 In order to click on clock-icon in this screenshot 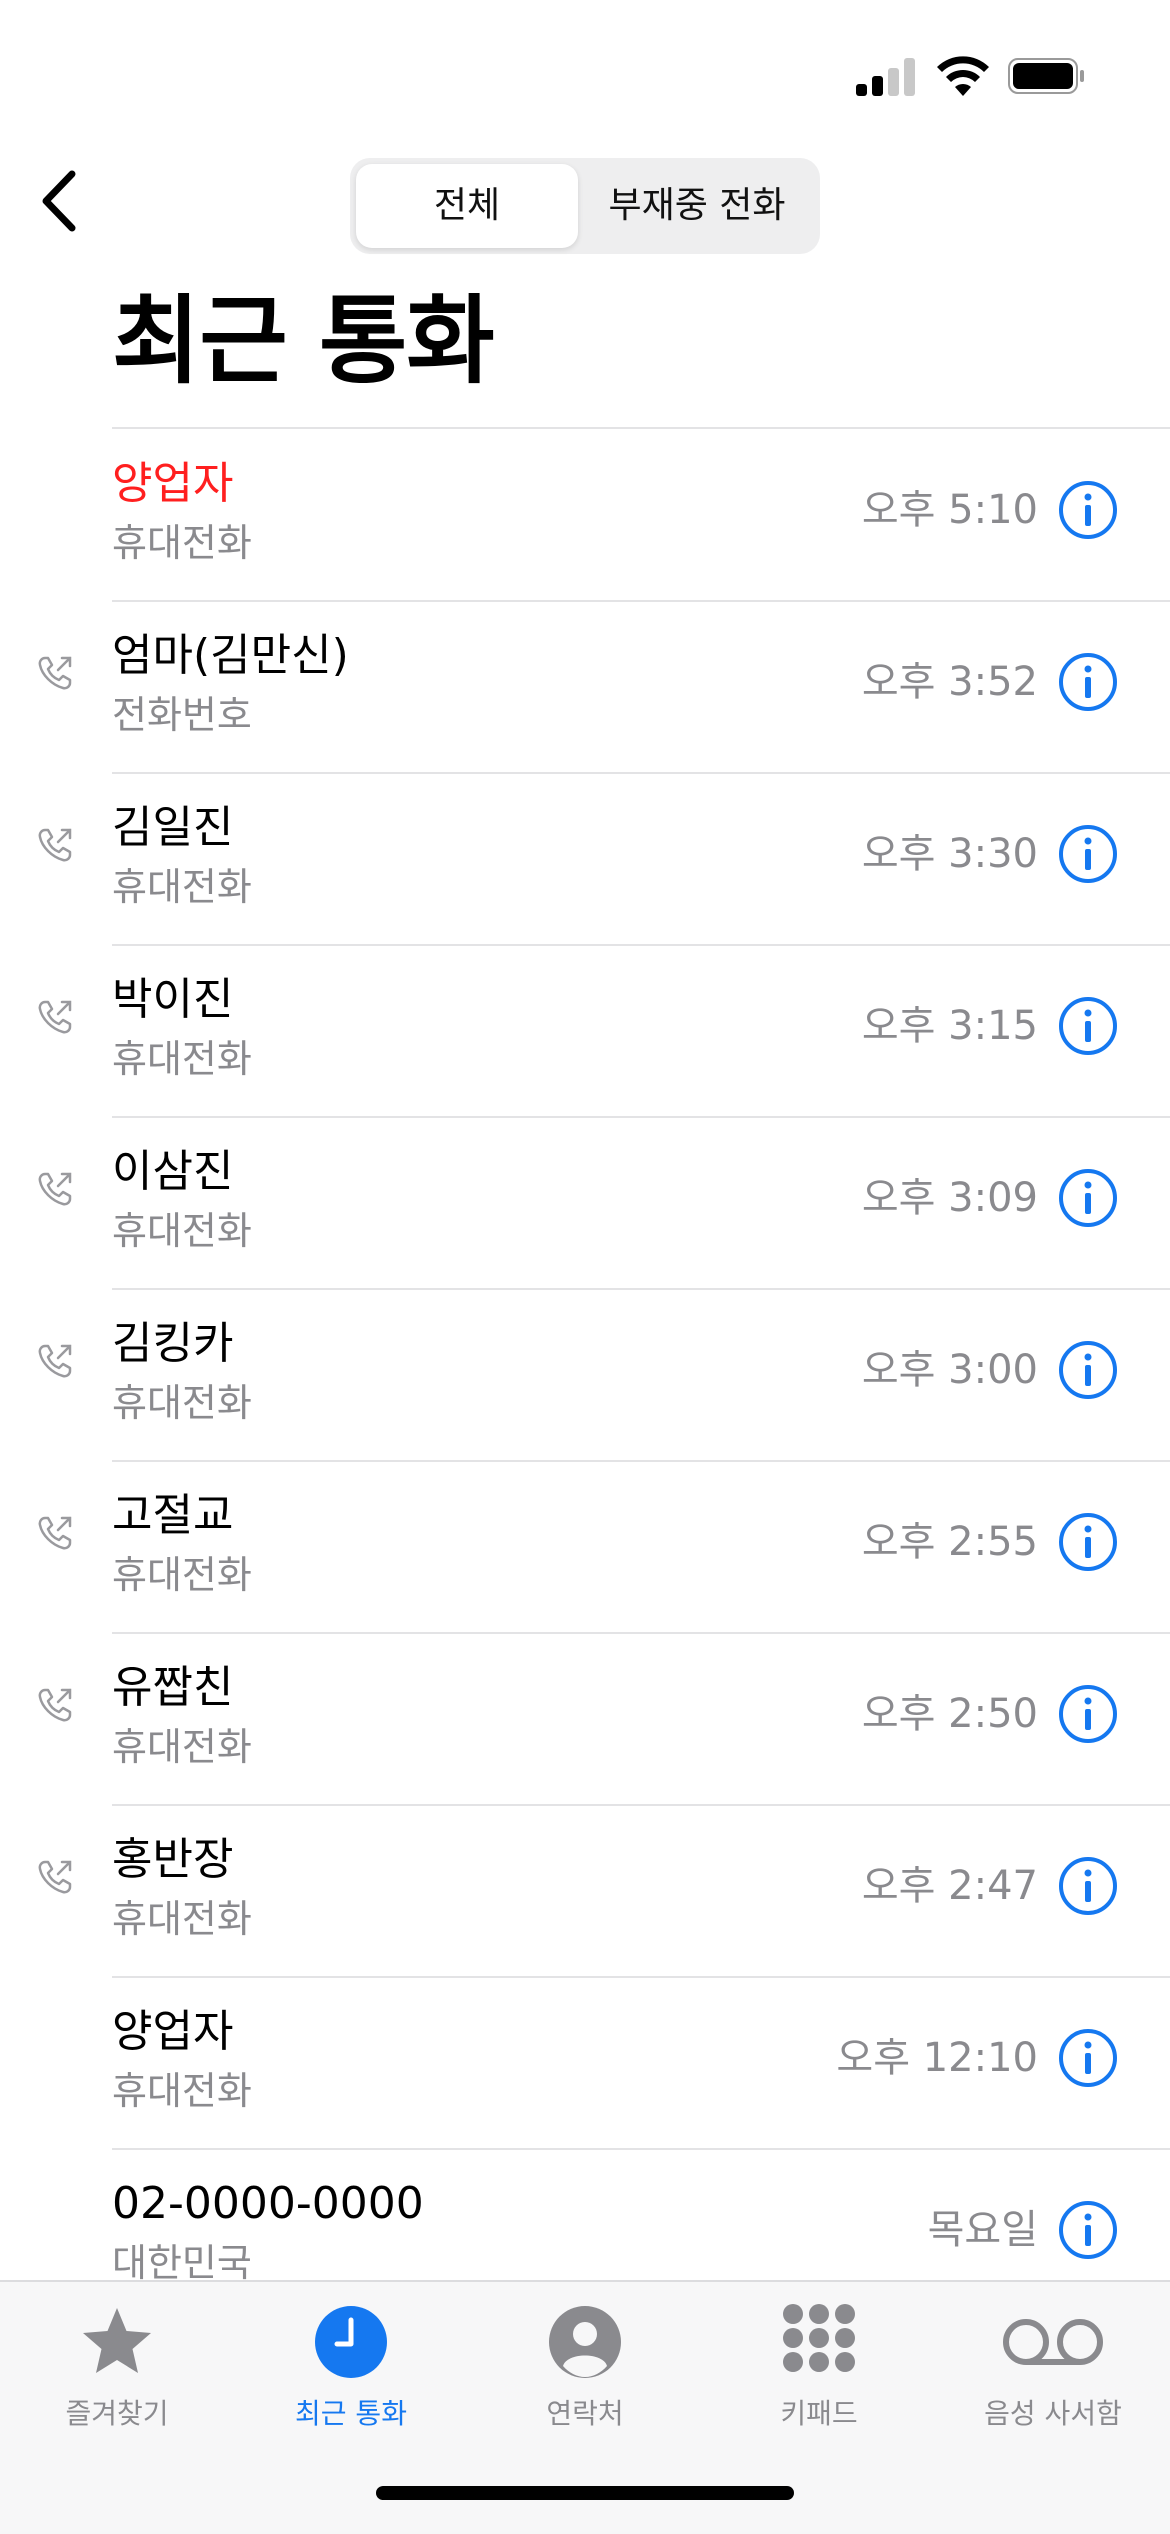, I will do `click(351, 2342)`.